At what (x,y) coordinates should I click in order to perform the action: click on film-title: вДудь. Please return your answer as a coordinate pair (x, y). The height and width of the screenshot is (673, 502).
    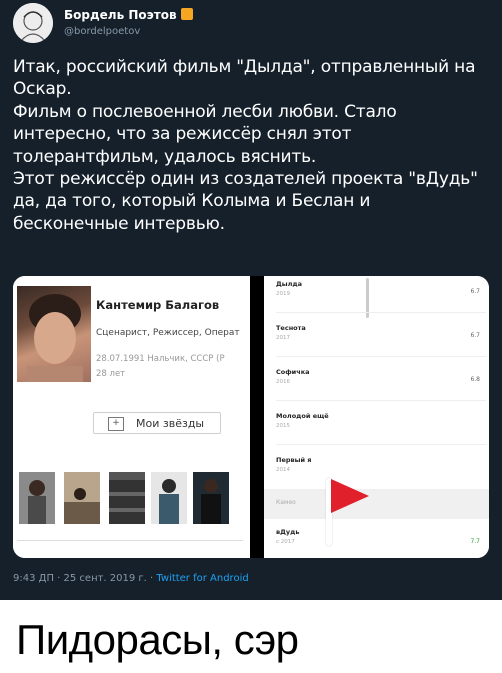
    Looking at the image, I should click on (288, 532).